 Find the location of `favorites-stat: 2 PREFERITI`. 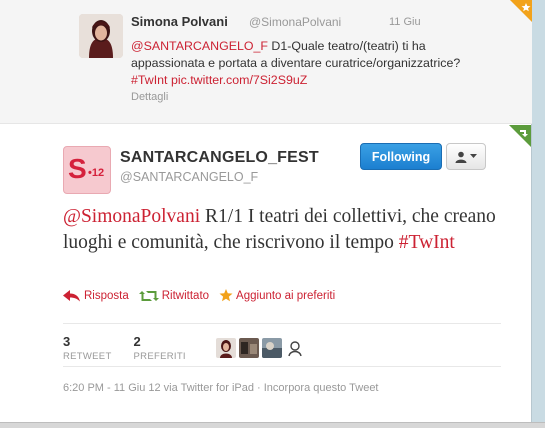

favorites-stat: 2 PREFERITI is located at coordinates (160, 348).